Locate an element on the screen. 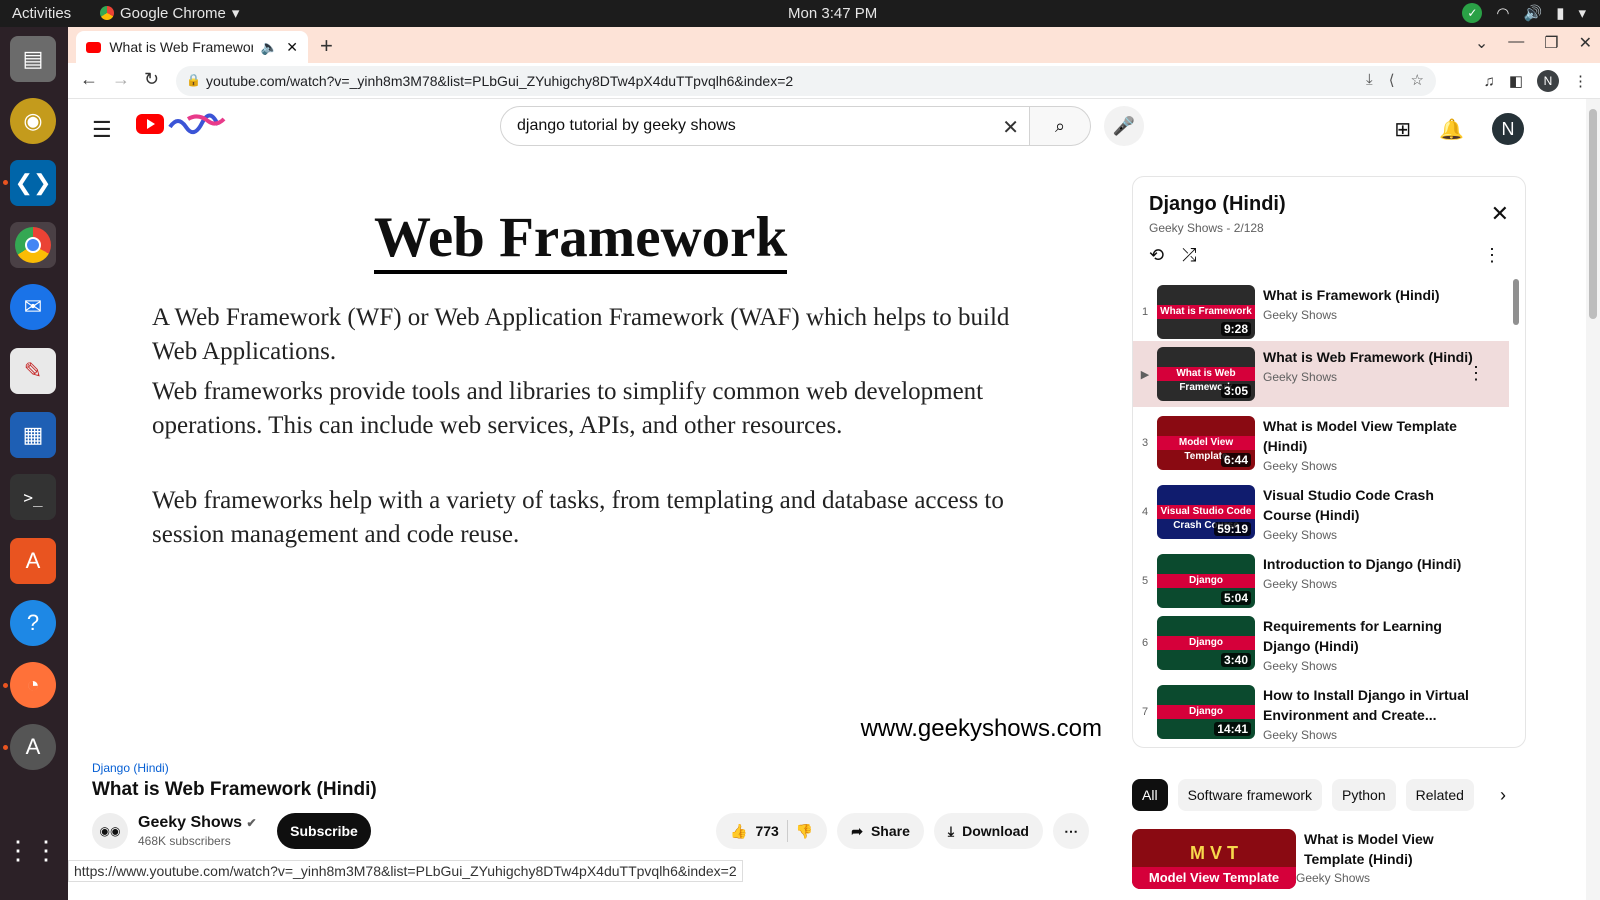 Image resolution: width=1600 pixels, height=900 pixels. playlist-item-thumbnail: What is Web Framework 3:05 is located at coordinates (1206, 374).